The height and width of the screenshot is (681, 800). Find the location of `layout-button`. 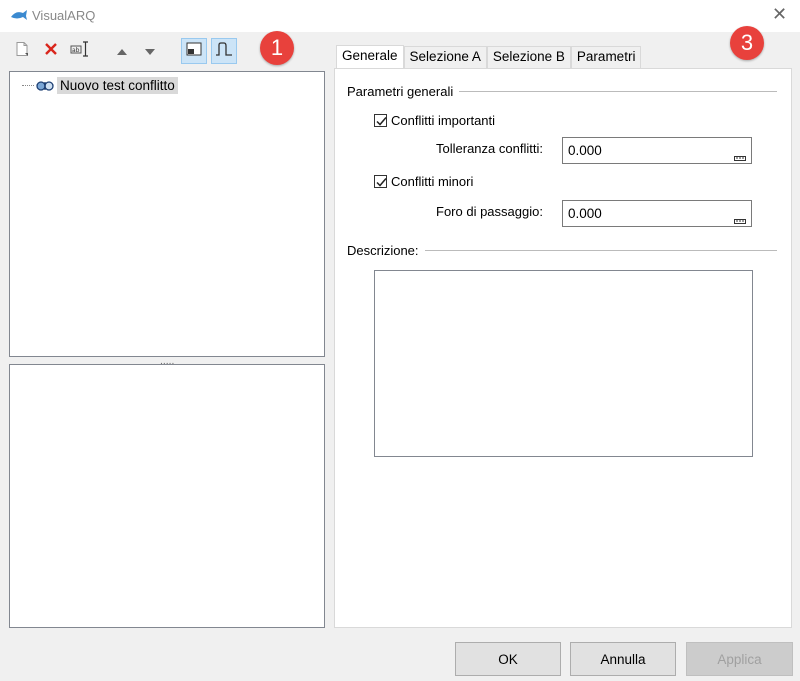

layout-button is located at coordinates (194, 51).